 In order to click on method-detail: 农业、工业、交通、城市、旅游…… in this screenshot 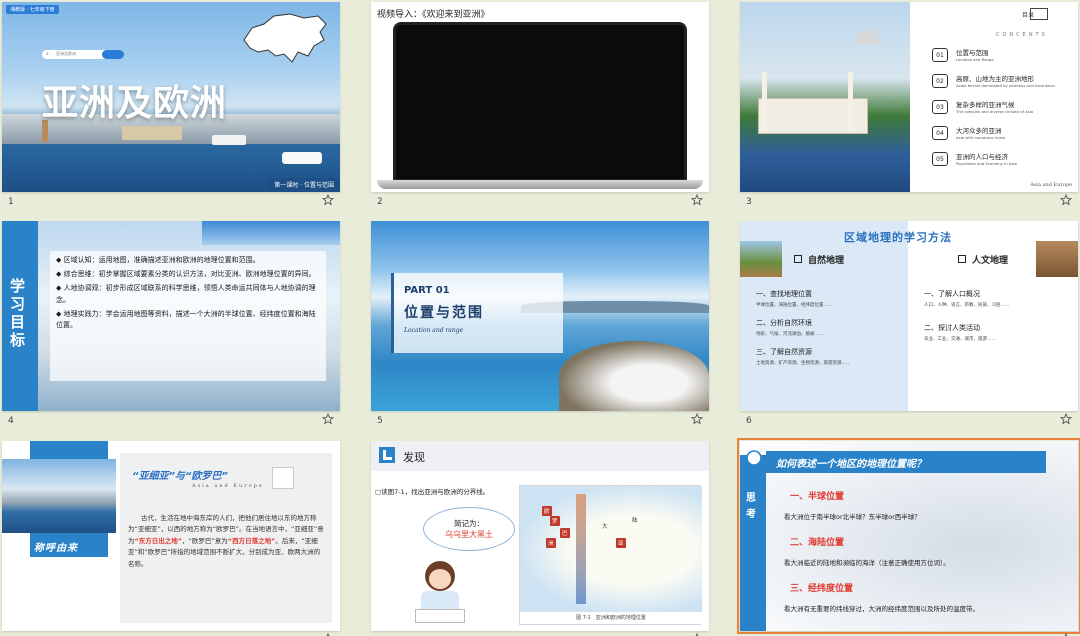, I will do `click(960, 340)`.